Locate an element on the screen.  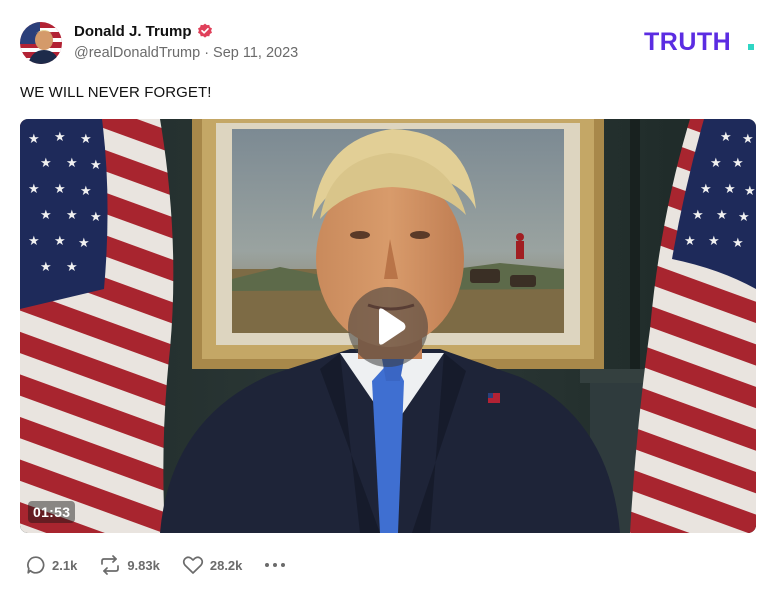
retruth-button: 9.83k is located at coordinates (129, 565).